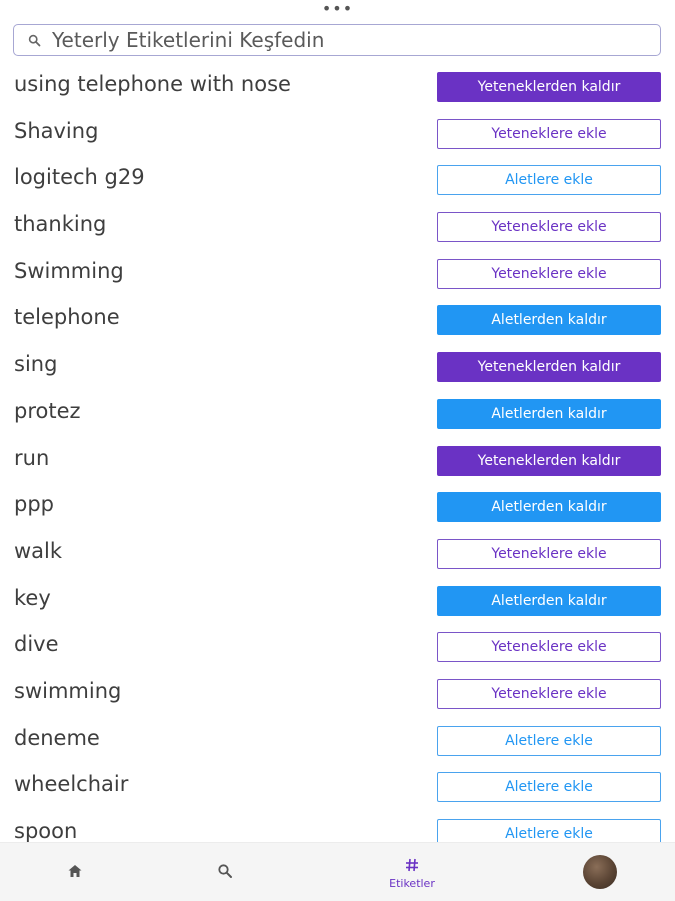  Describe the element at coordinates (47, 410) in the screenshot. I see `tag-label: protez` at that location.